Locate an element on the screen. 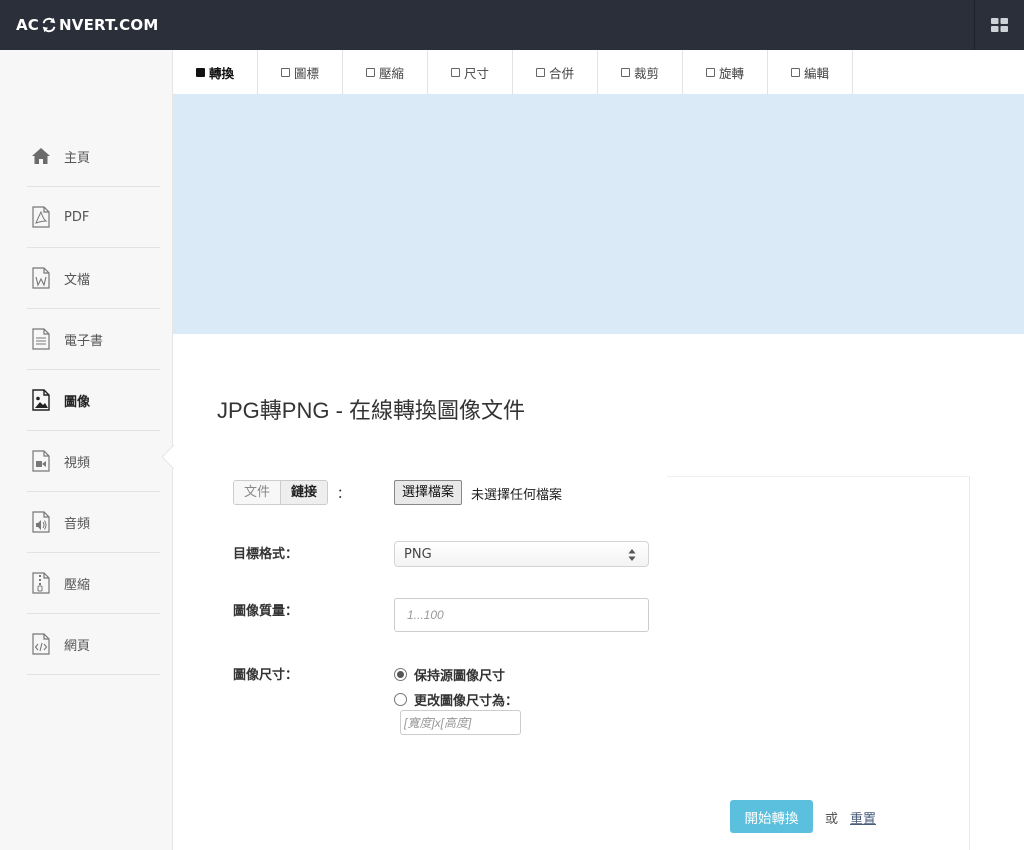 Image resolution: width=1024 pixels, height=850 pixels. source-file-option: 文件 is located at coordinates (257, 492).